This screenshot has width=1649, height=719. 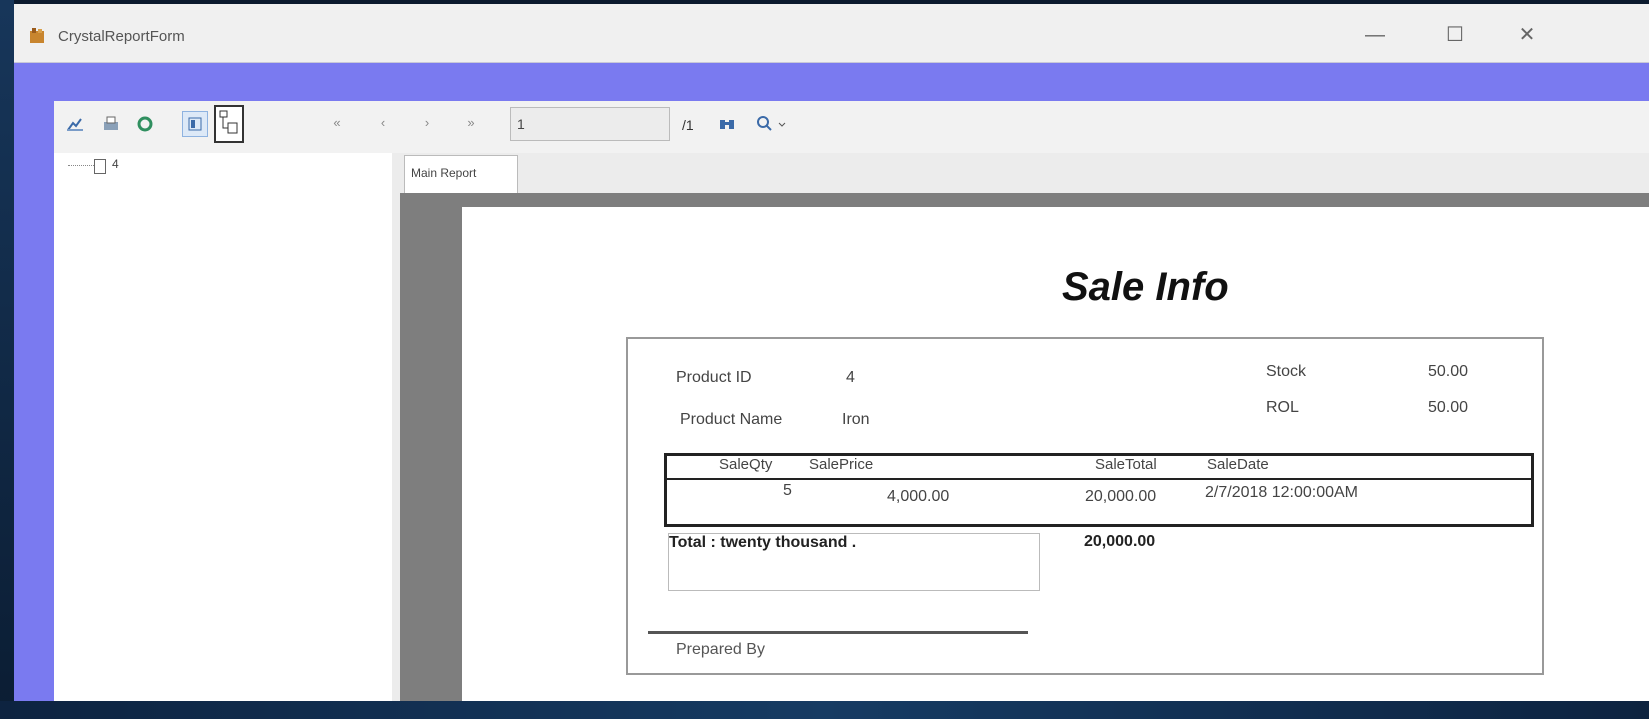 What do you see at coordinates (37, 35) in the screenshot?
I see `app-icon` at bounding box center [37, 35].